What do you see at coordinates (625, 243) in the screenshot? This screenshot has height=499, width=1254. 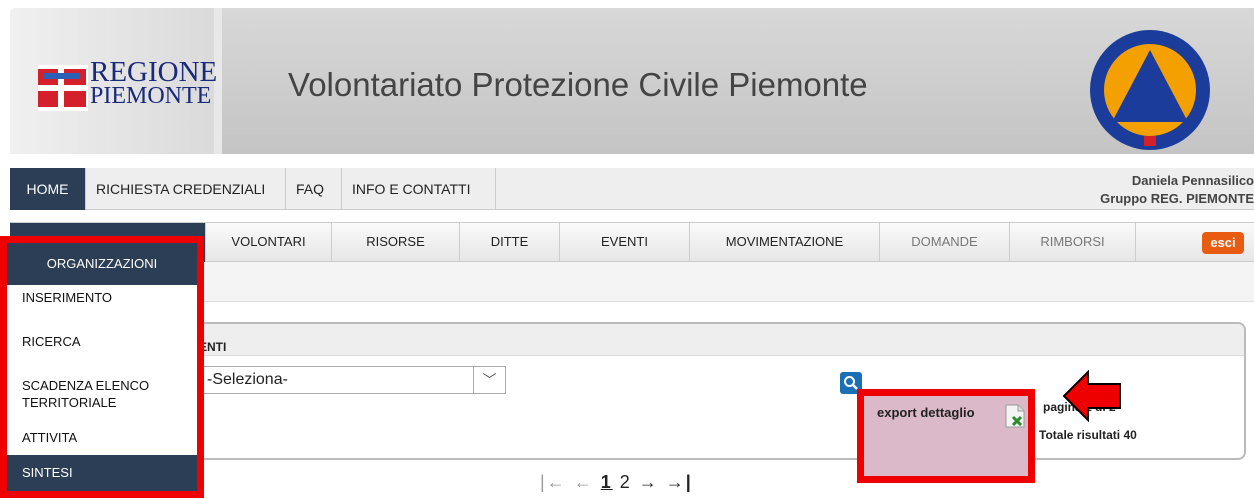 I see `tab-eventi: EVENTI` at bounding box center [625, 243].